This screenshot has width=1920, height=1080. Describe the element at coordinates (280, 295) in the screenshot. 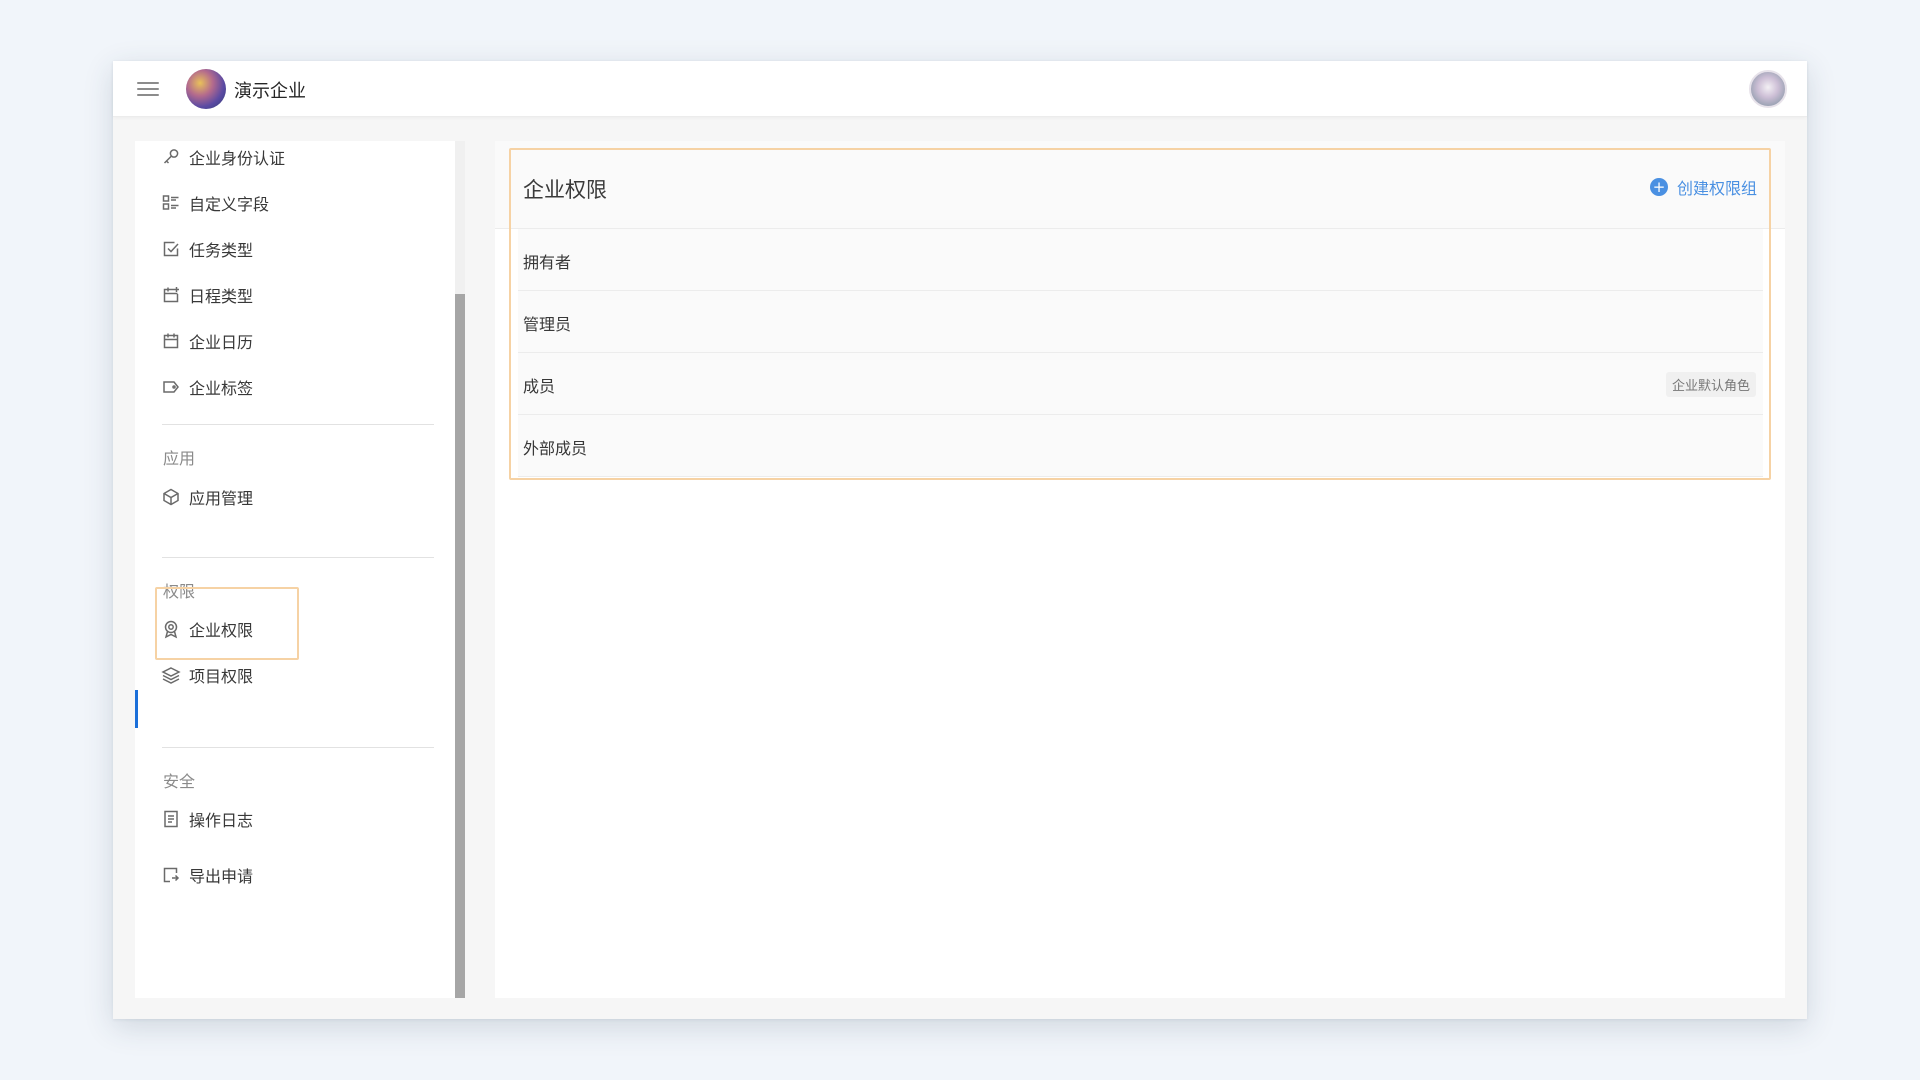

I see `sidebar-item-schedule-types: 日程类型` at that location.